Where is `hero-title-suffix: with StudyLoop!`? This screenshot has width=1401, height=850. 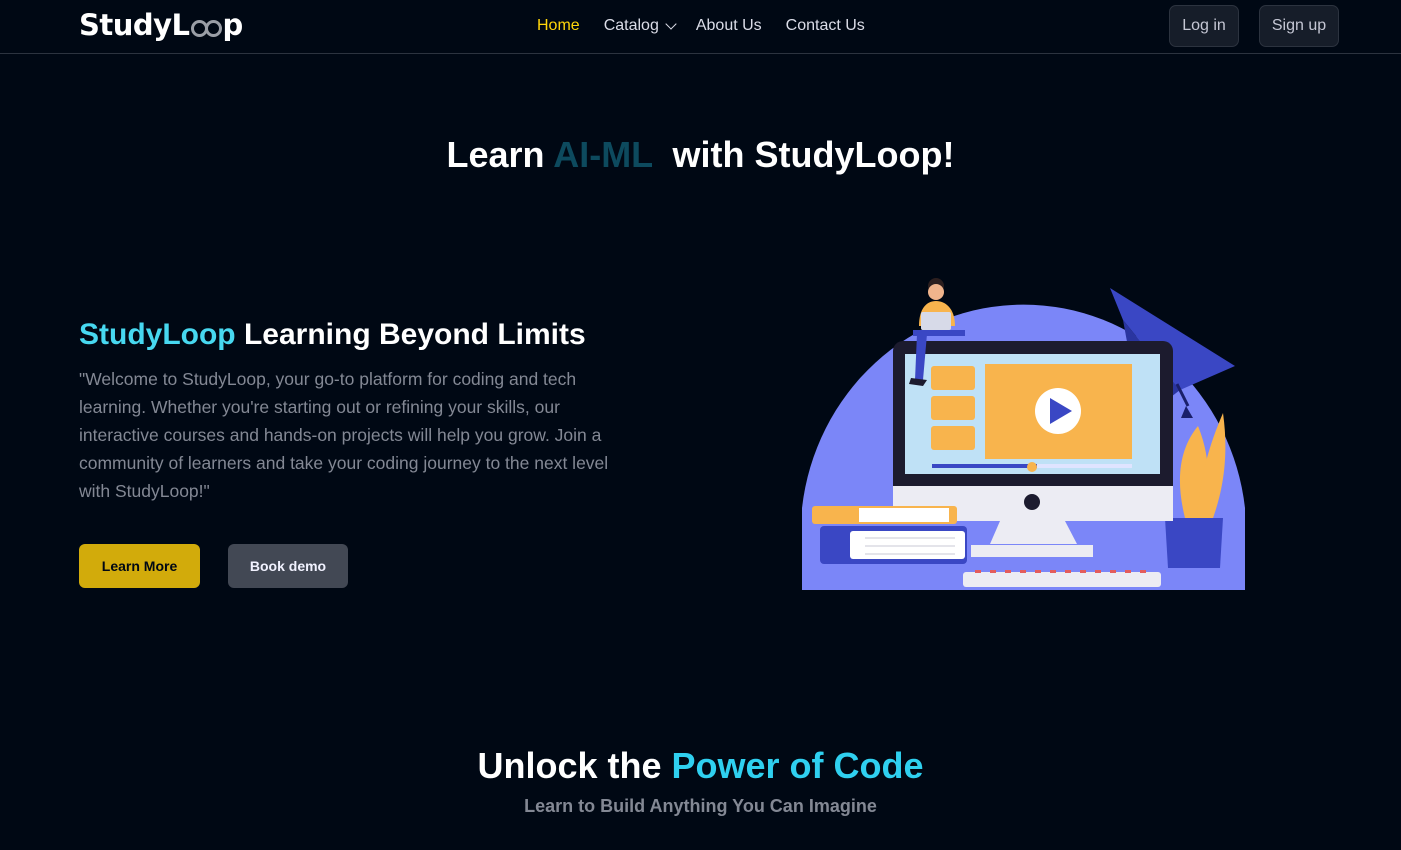 hero-title-suffix: with StudyLoop! is located at coordinates (803, 154).